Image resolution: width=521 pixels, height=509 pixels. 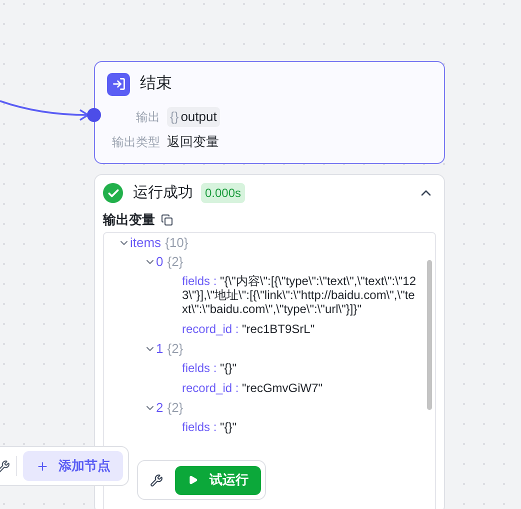 I want to click on field-label: 输出类型, so click(x=135, y=142).